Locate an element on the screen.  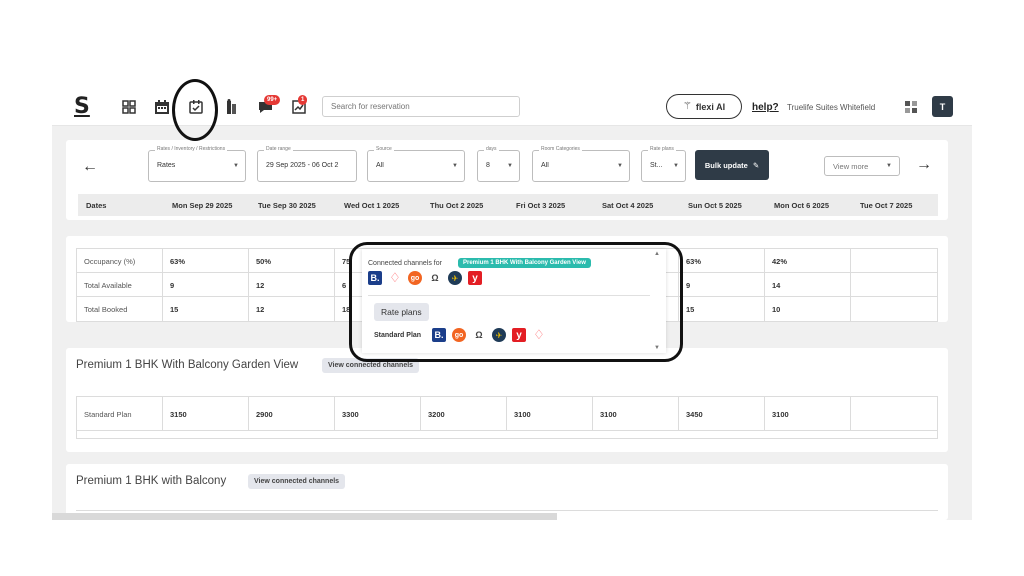
row-label: Total Booked is located at coordinates (120, 309).